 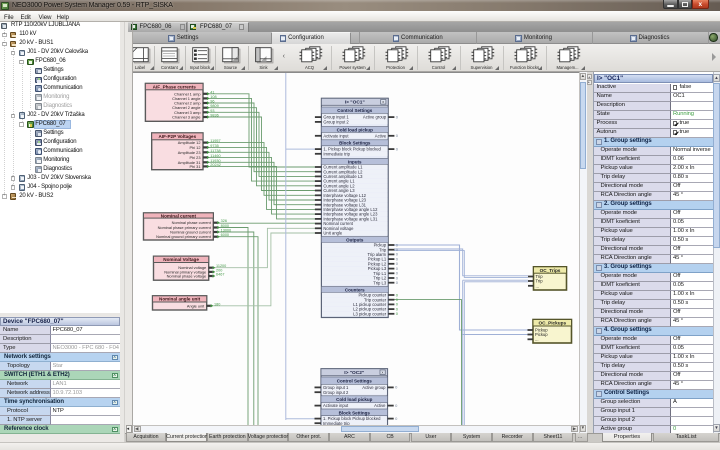 I want to click on svg-text: OC_Pickups, so click(x=552, y=323).